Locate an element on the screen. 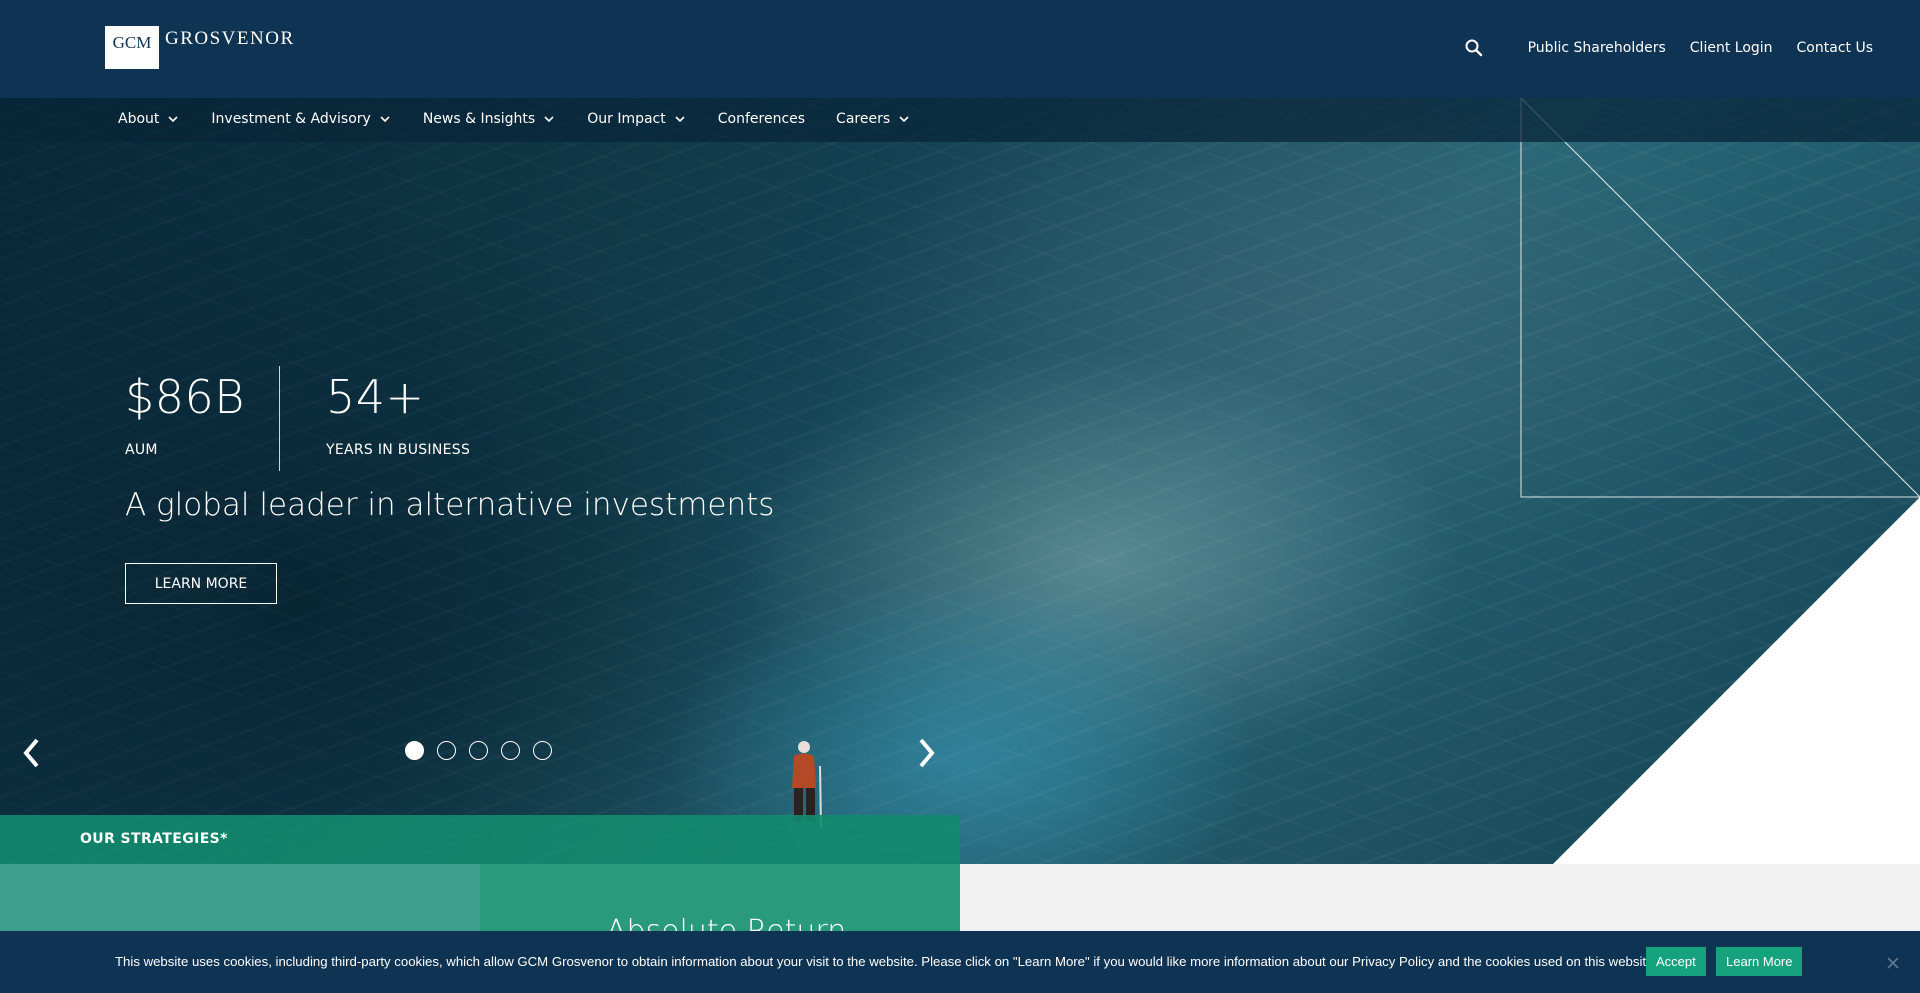  nav-item-label: About is located at coordinates (139, 119).